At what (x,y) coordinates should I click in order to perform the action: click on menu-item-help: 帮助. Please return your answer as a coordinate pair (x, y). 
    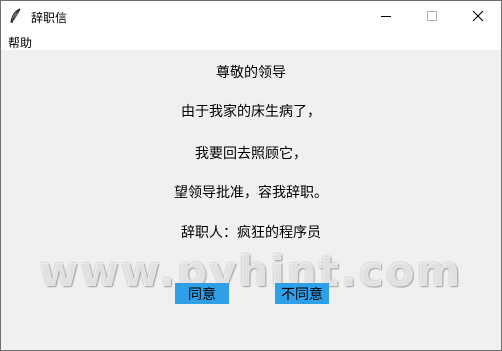
    Looking at the image, I should click on (20, 42).